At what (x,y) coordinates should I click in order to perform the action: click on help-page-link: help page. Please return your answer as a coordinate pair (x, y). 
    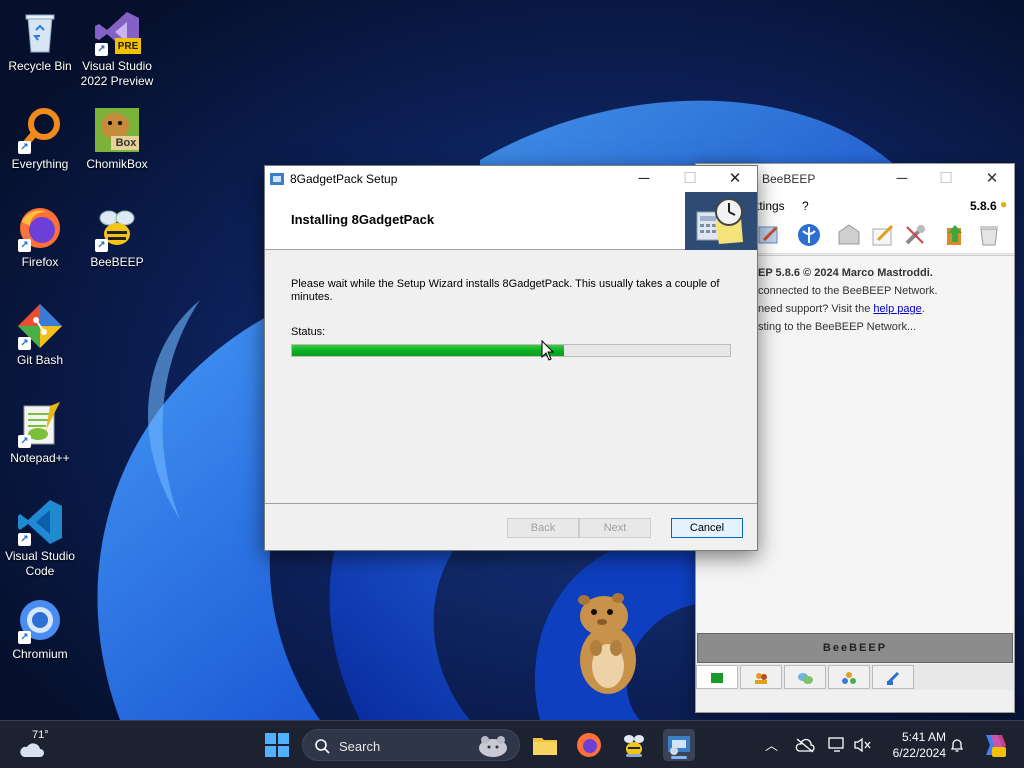
    Looking at the image, I should click on (897, 309).